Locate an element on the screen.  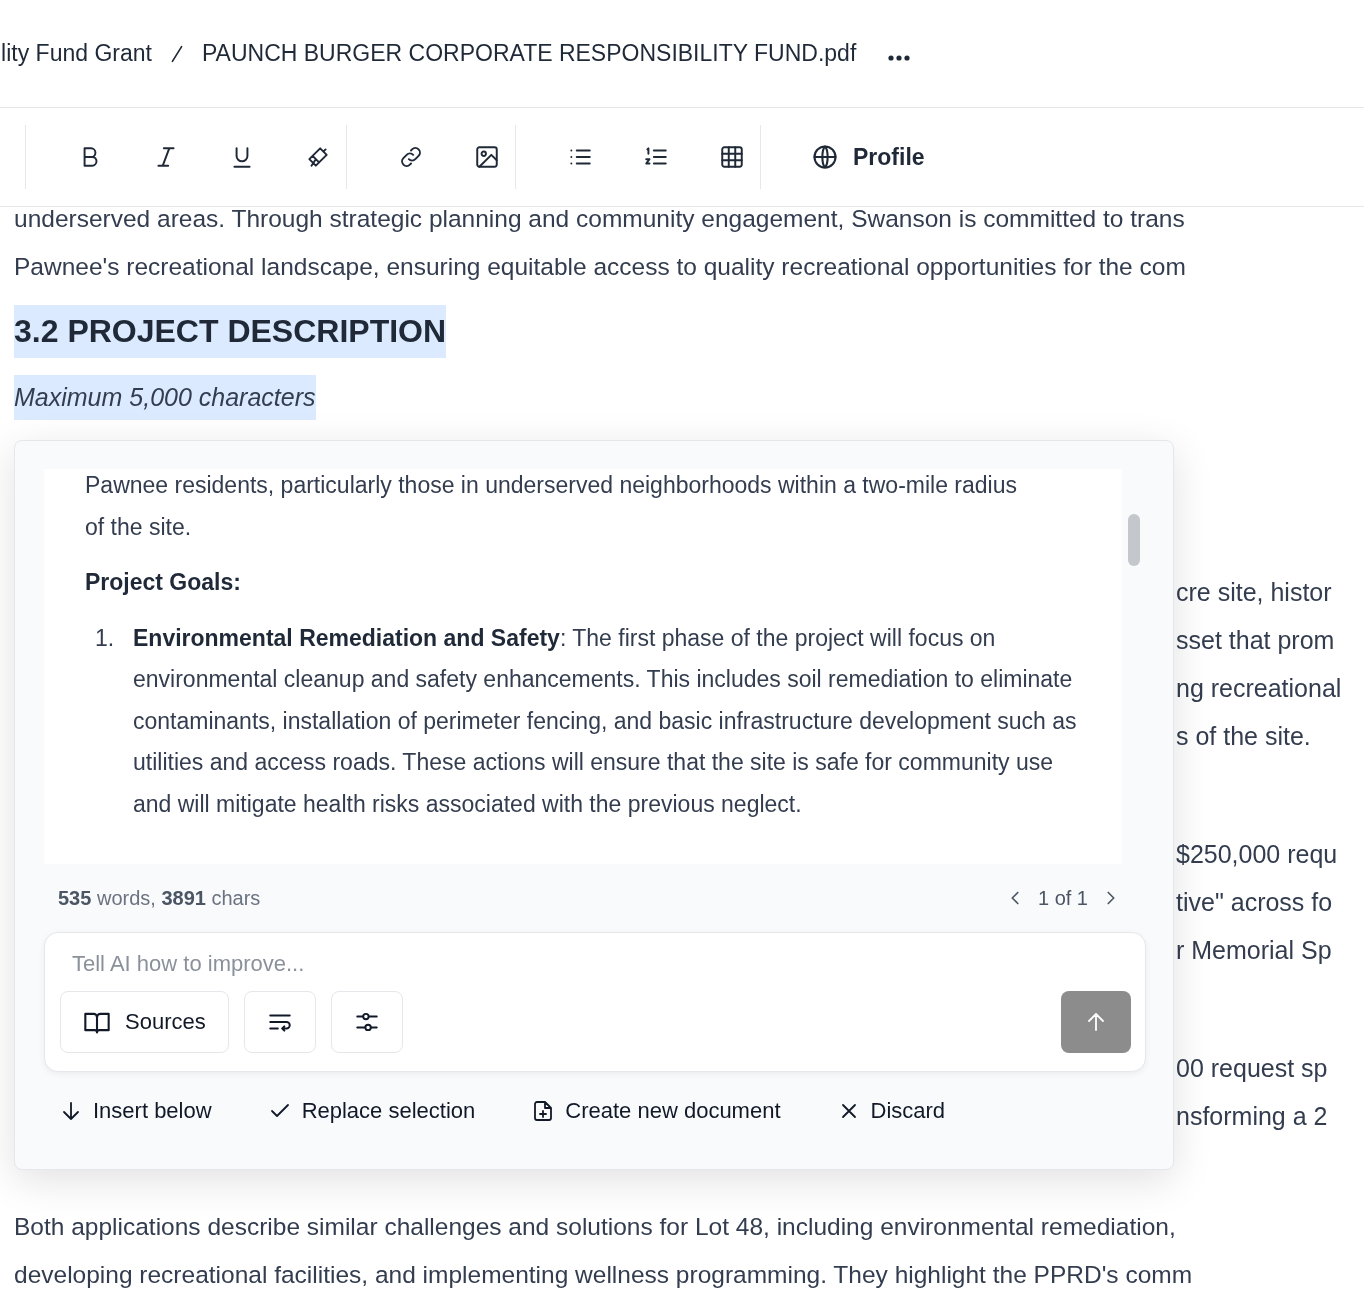
body-text-line: nsforming a 2 is located at coordinates (1252, 1116).